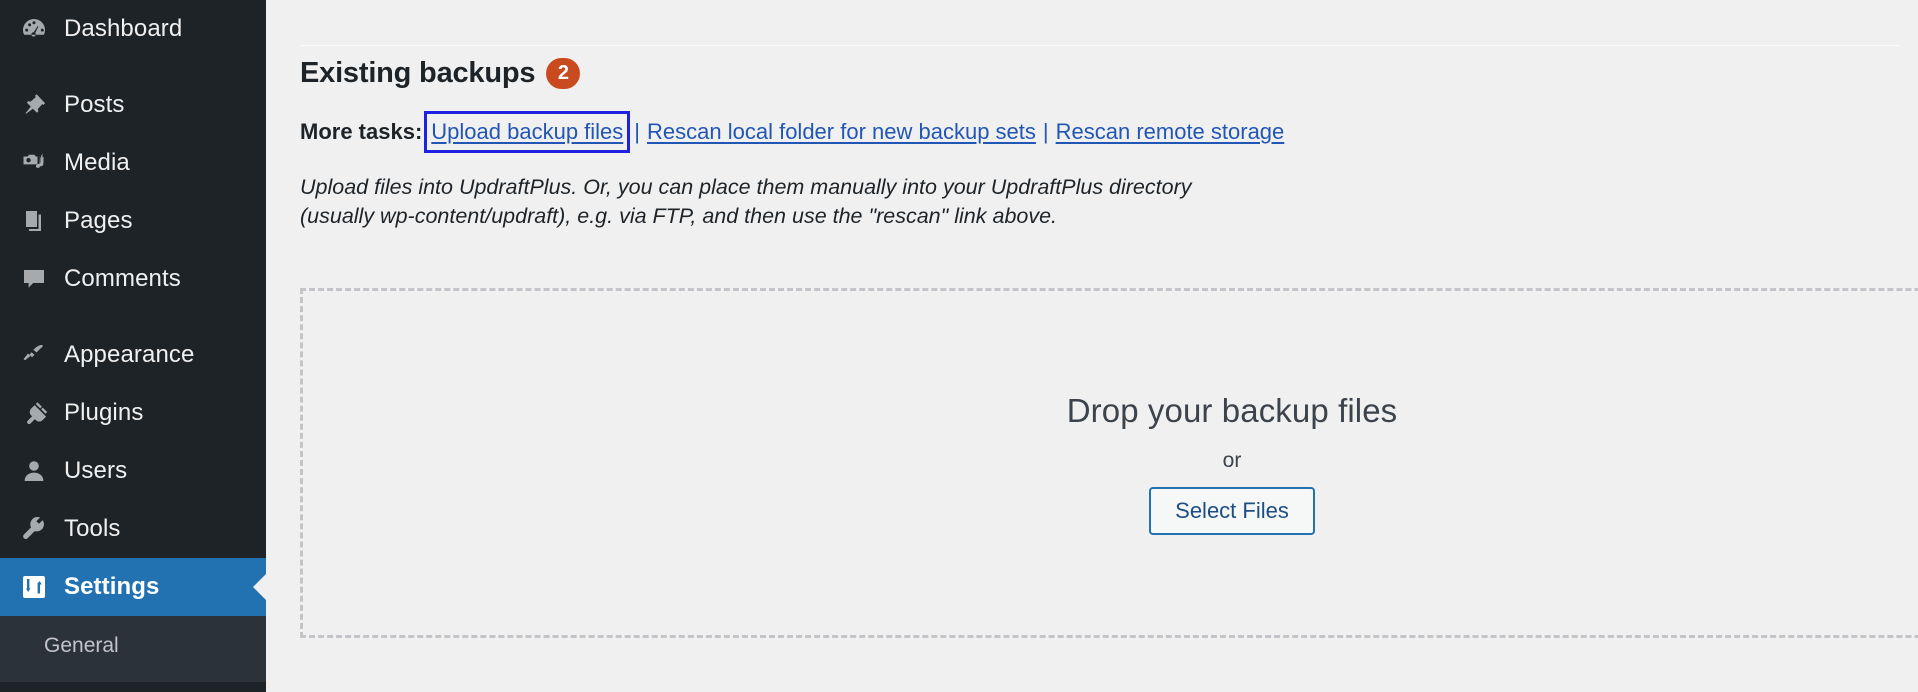  Describe the element at coordinates (133, 646) in the screenshot. I see `submenu-item-general: General` at that location.